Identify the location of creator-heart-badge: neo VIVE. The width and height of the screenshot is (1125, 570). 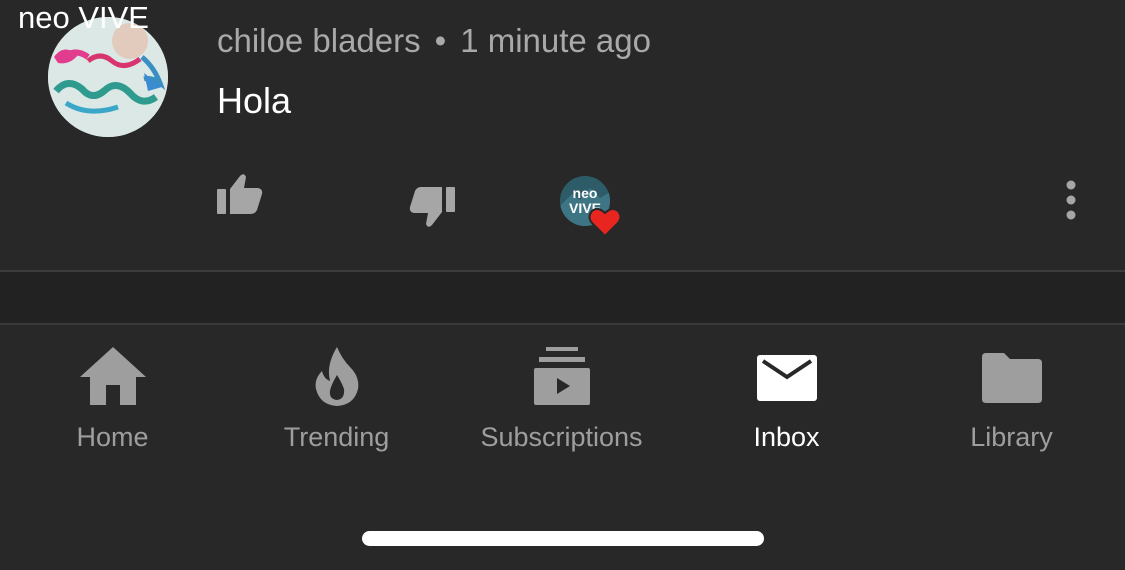
(591, 207).